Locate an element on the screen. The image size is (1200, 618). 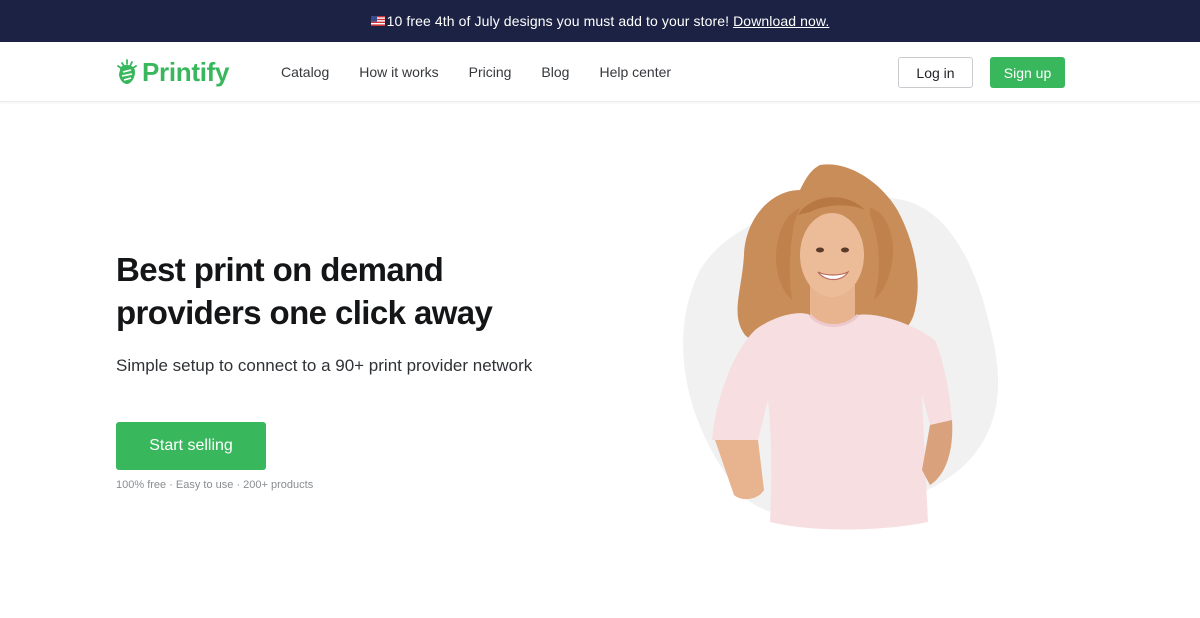
download-now-link: Download now. is located at coordinates (781, 21).